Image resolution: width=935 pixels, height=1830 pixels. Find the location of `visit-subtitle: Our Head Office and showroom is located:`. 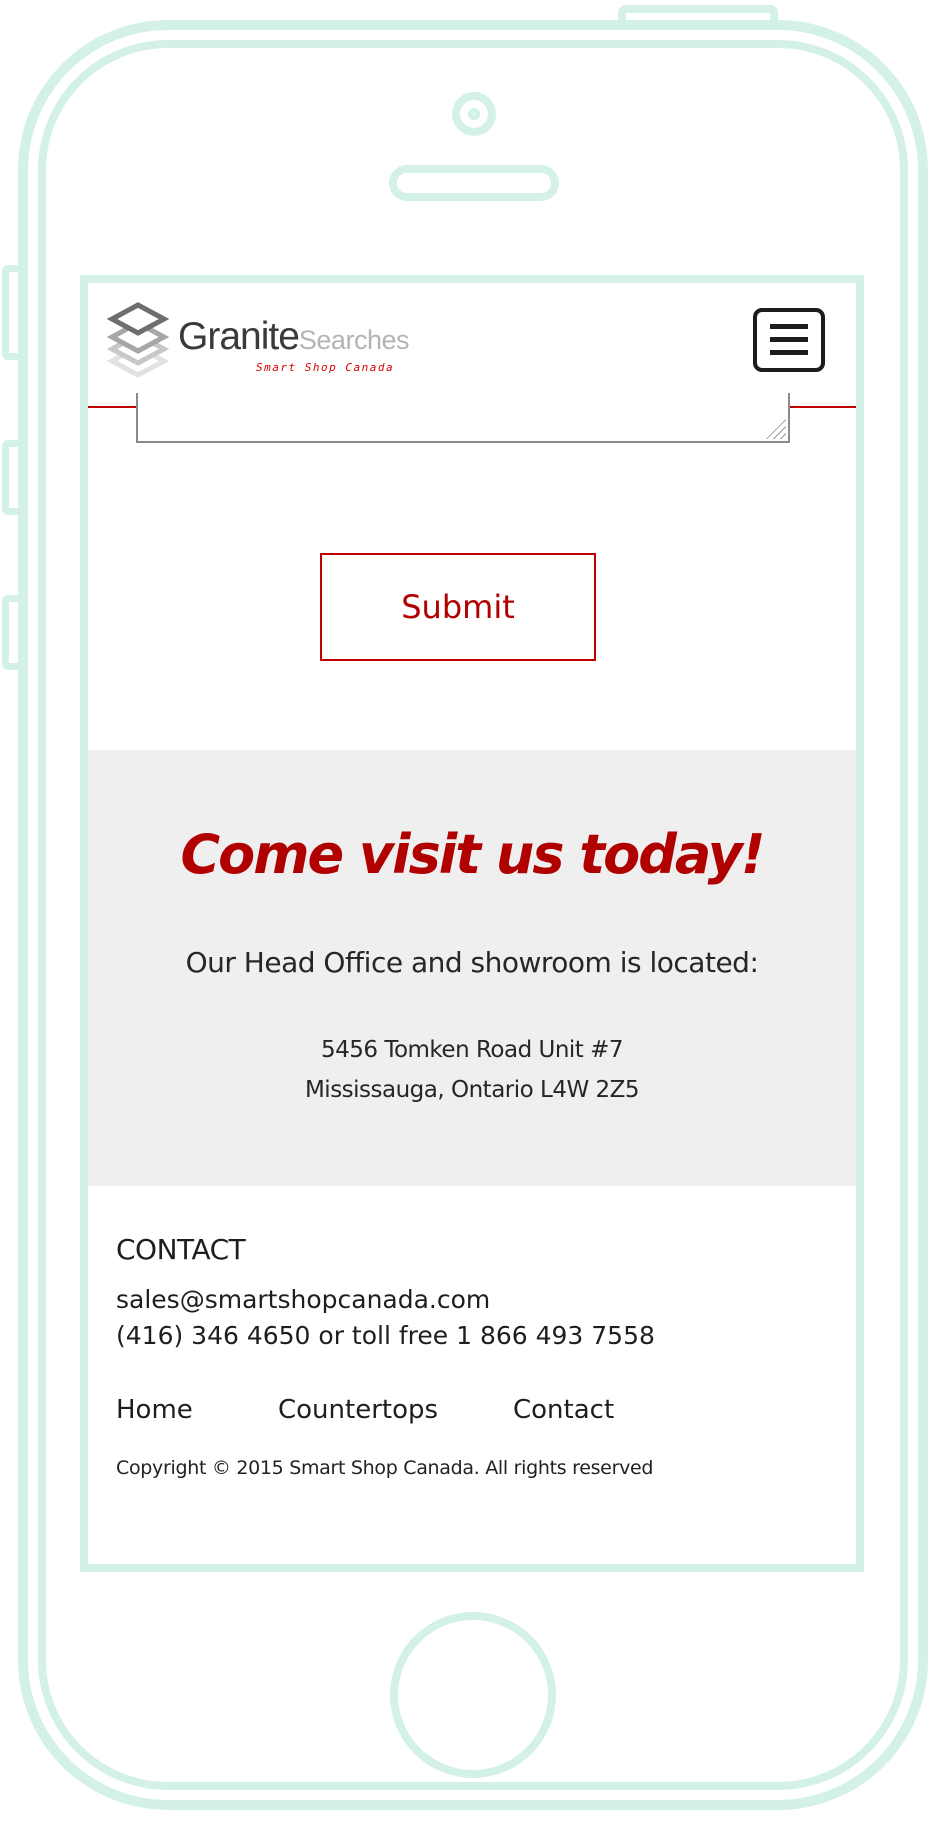

visit-subtitle: Our Head Office and showroom is located: is located at coordinates (472, 962).